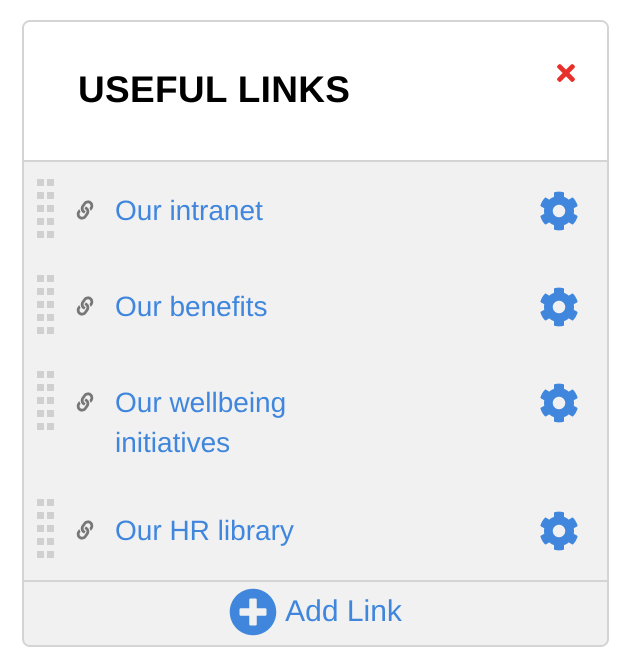 This screenshot has height=666, width=630. I want to click on link-label: Our wellbeing initiatives, so click(235, 423).